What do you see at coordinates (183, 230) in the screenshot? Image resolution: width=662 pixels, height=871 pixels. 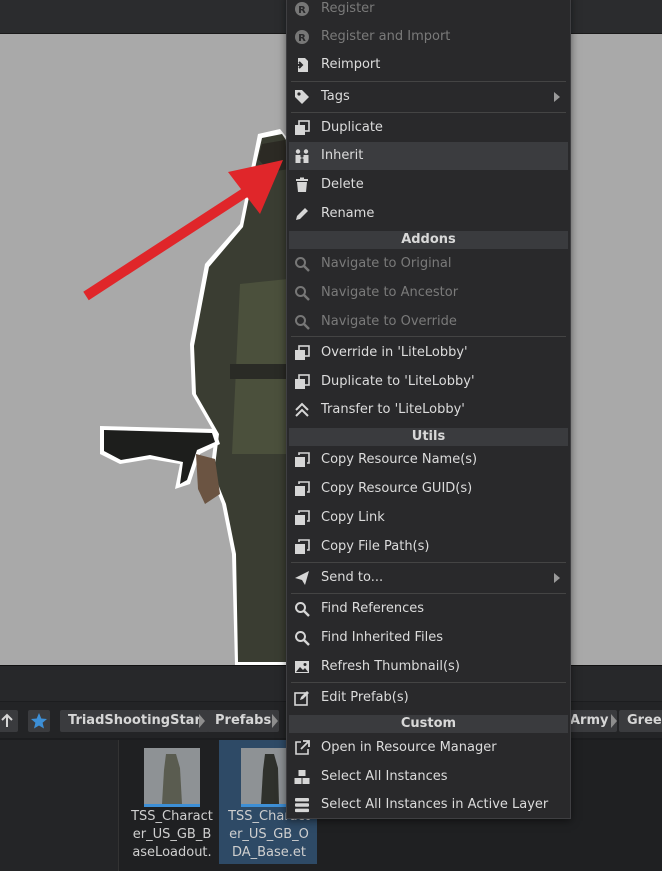 I see `red-annotation-arrow` at bounding box center [183, 230].